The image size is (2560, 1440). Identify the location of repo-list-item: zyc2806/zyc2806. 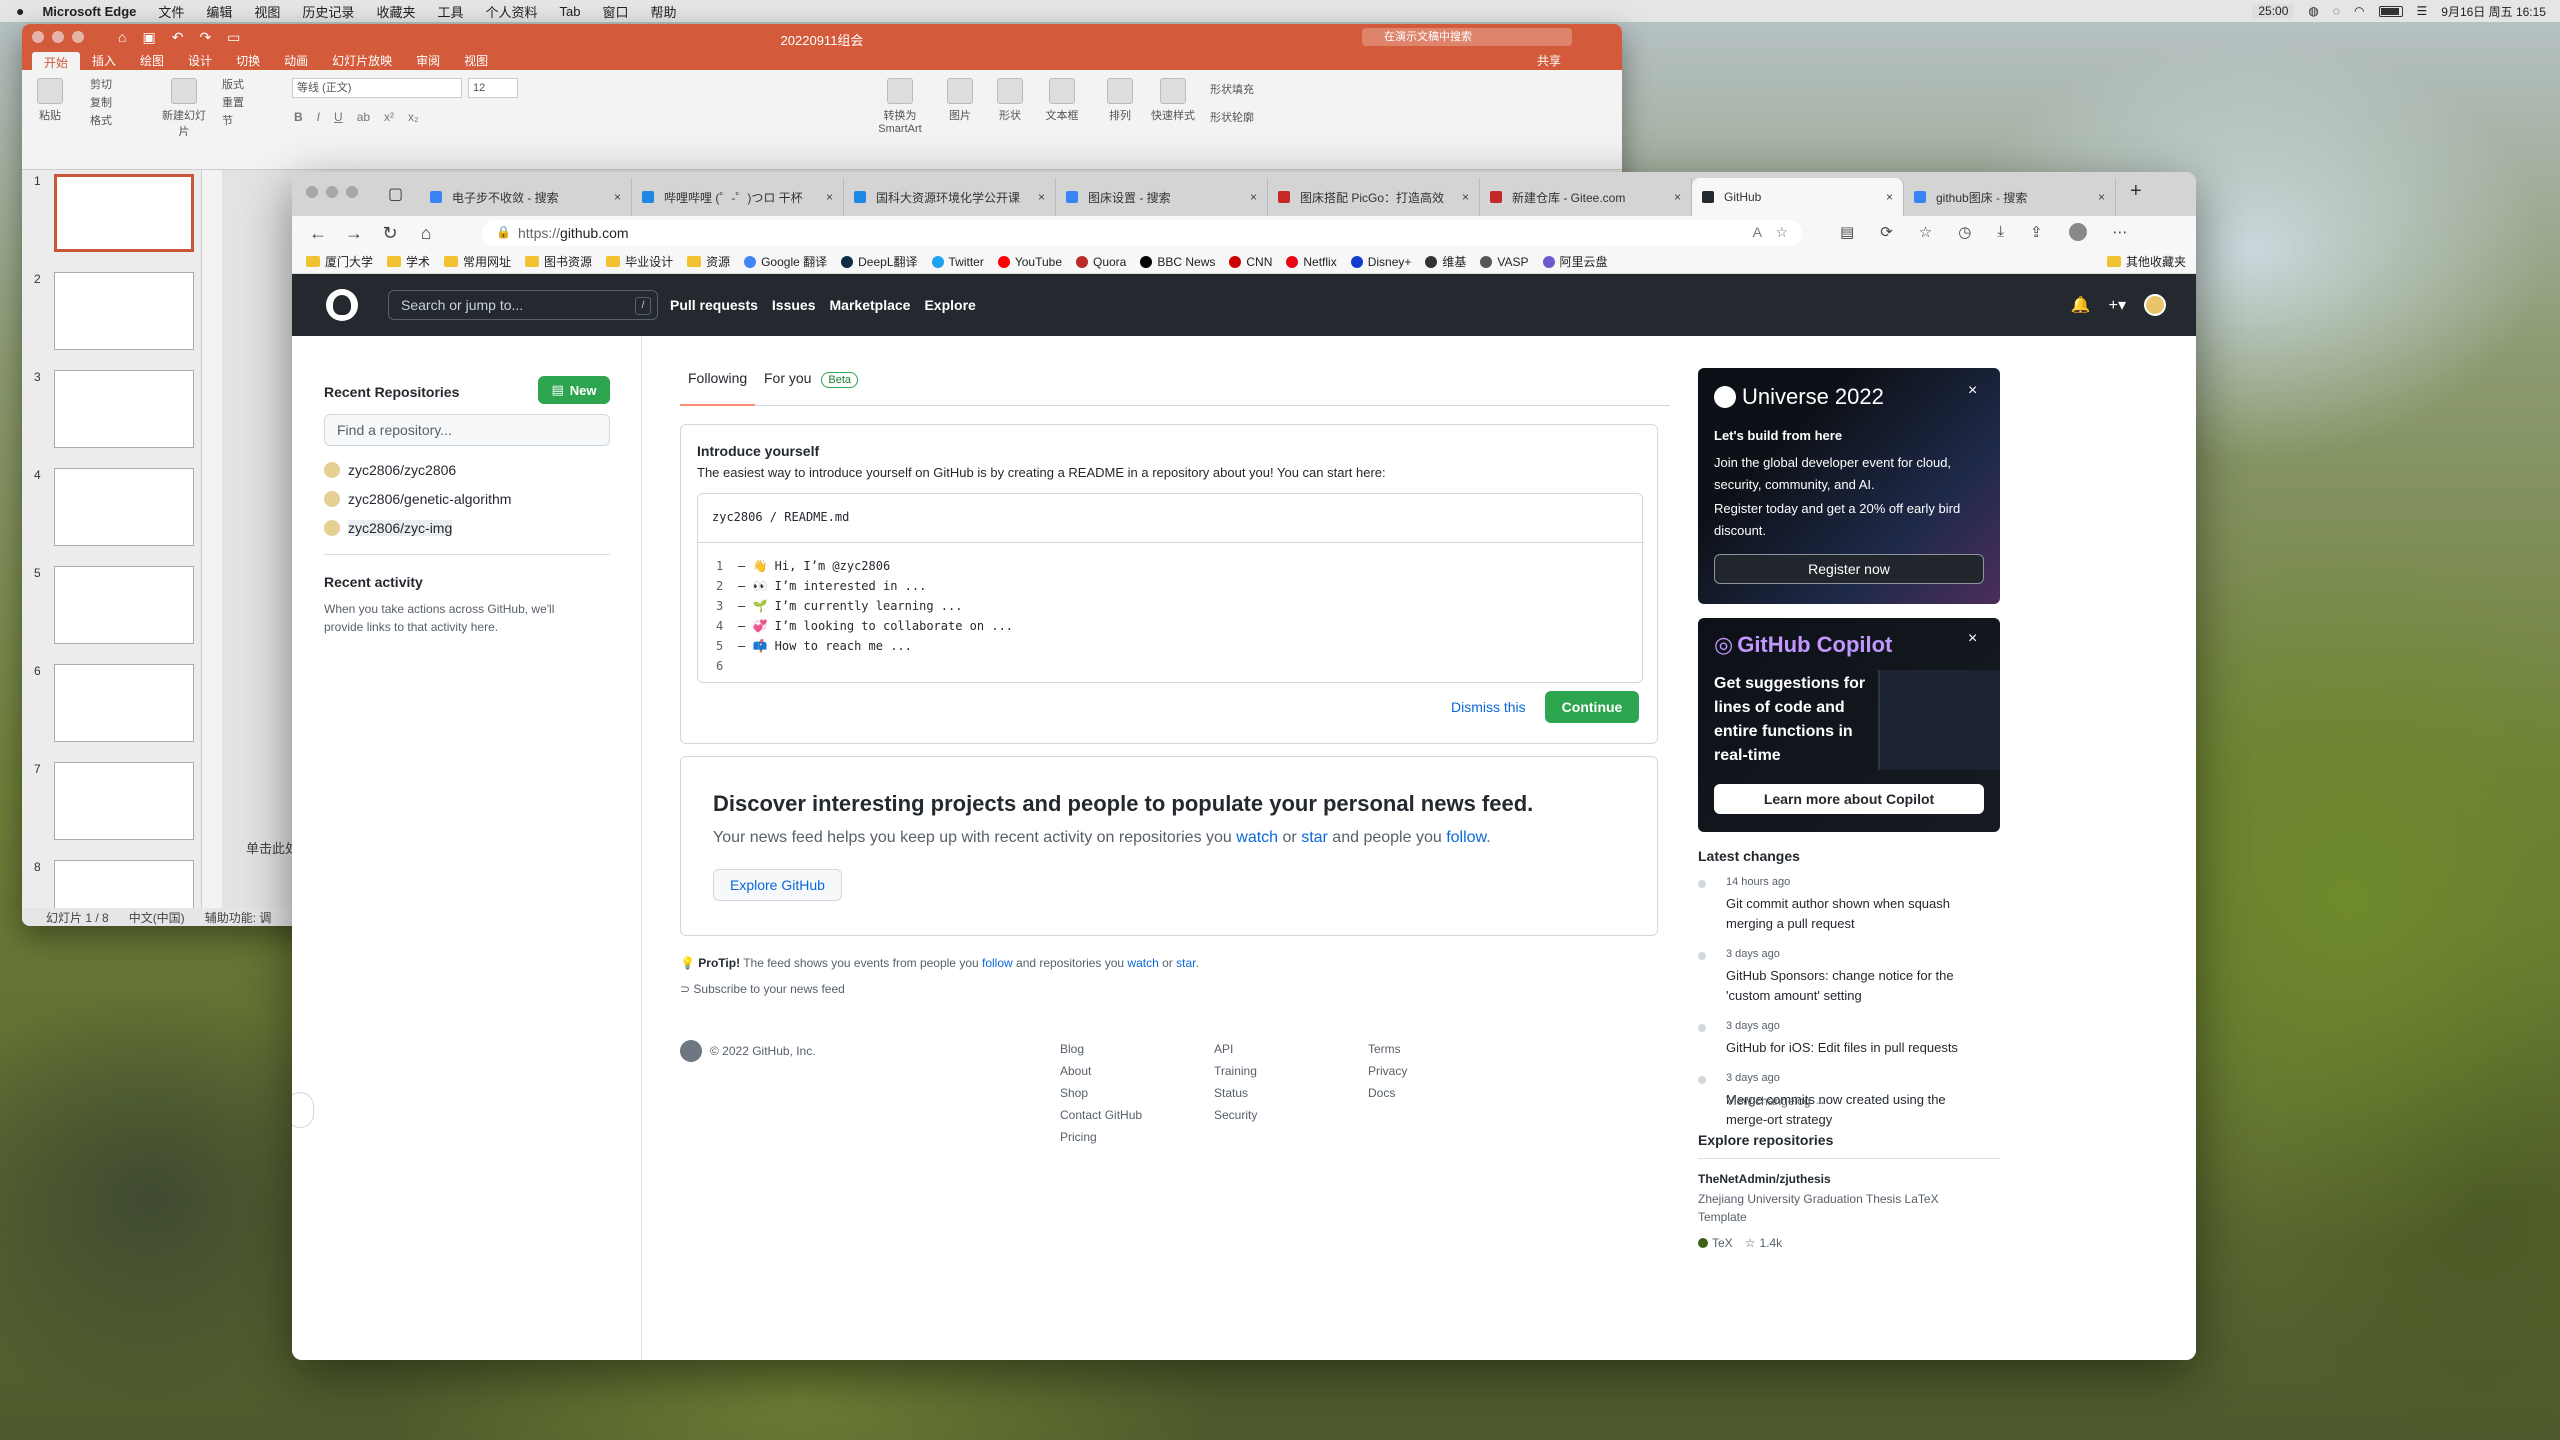
(390, 470).